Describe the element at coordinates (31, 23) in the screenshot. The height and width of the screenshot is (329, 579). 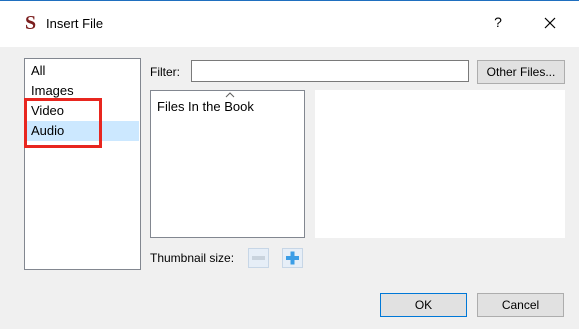
I see `app-logo-icon: S` at that location.